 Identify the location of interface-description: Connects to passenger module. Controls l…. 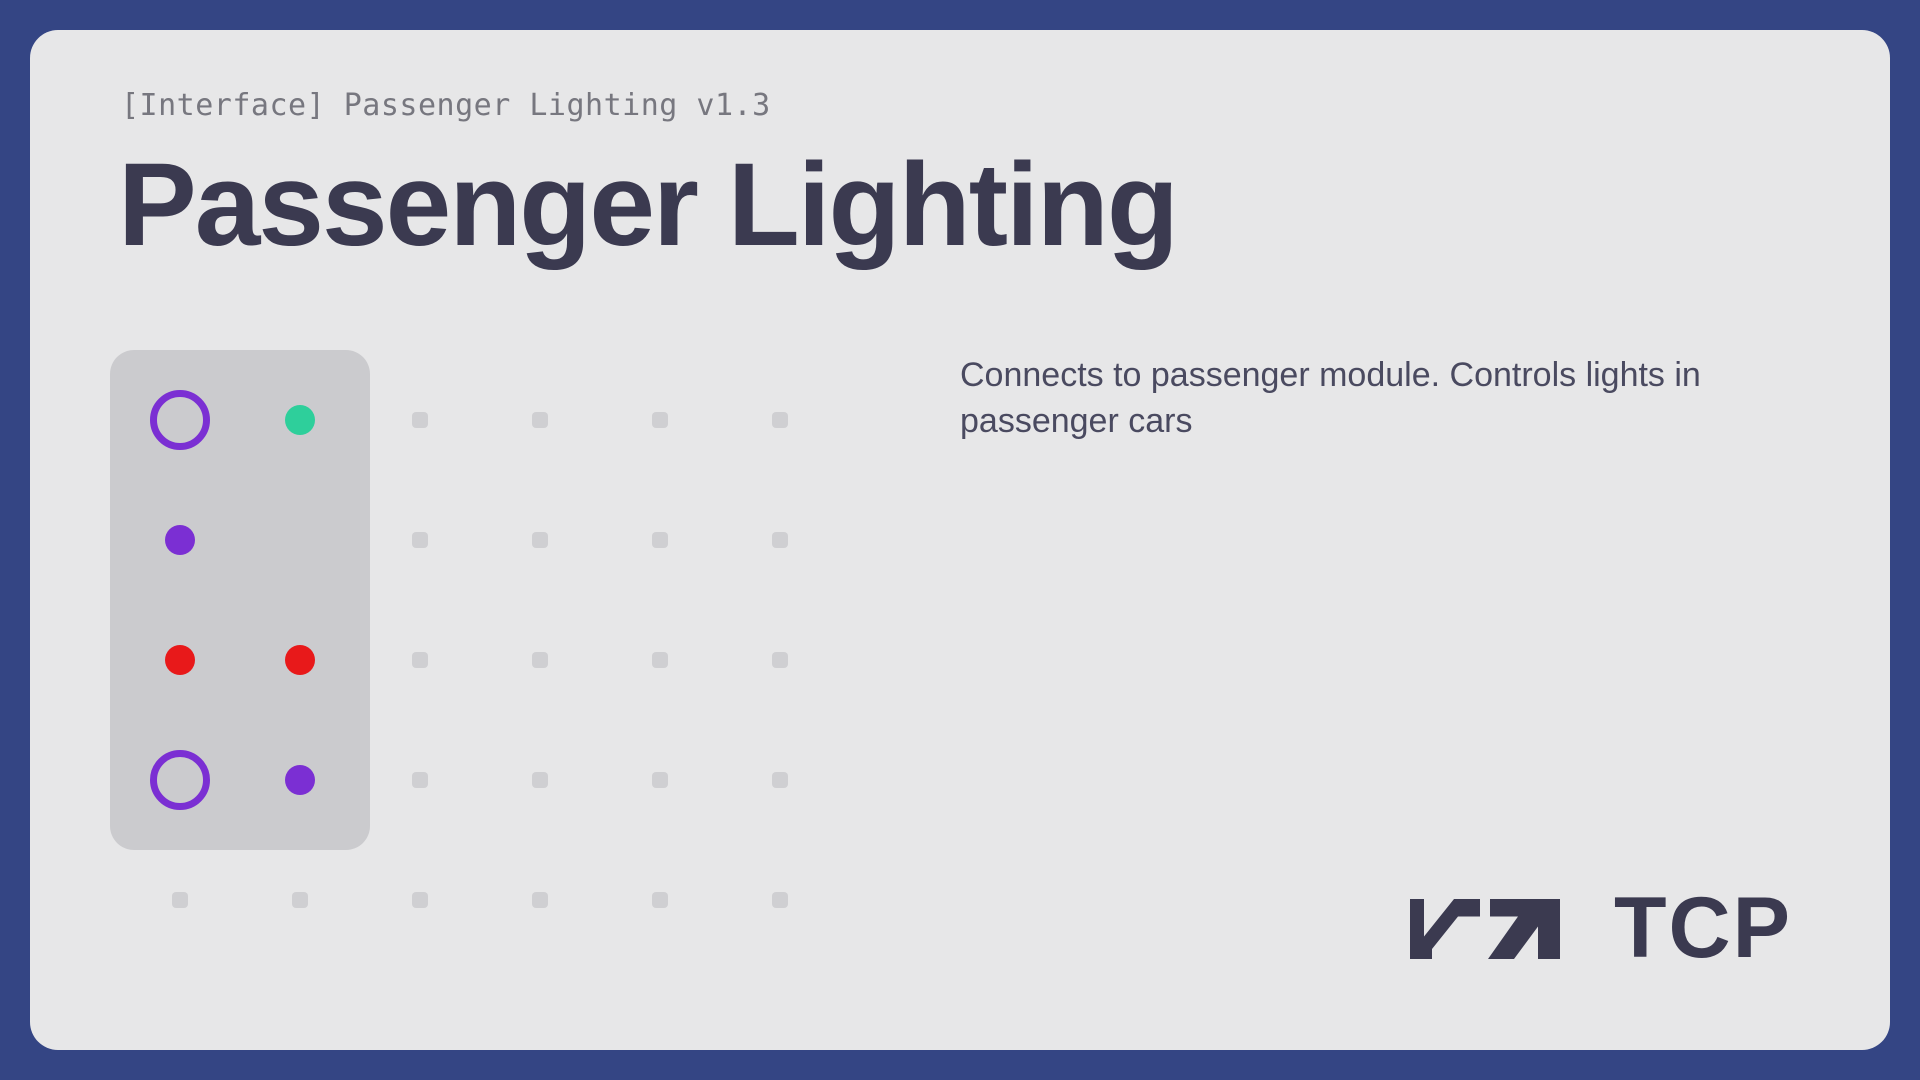
(1330, 398).